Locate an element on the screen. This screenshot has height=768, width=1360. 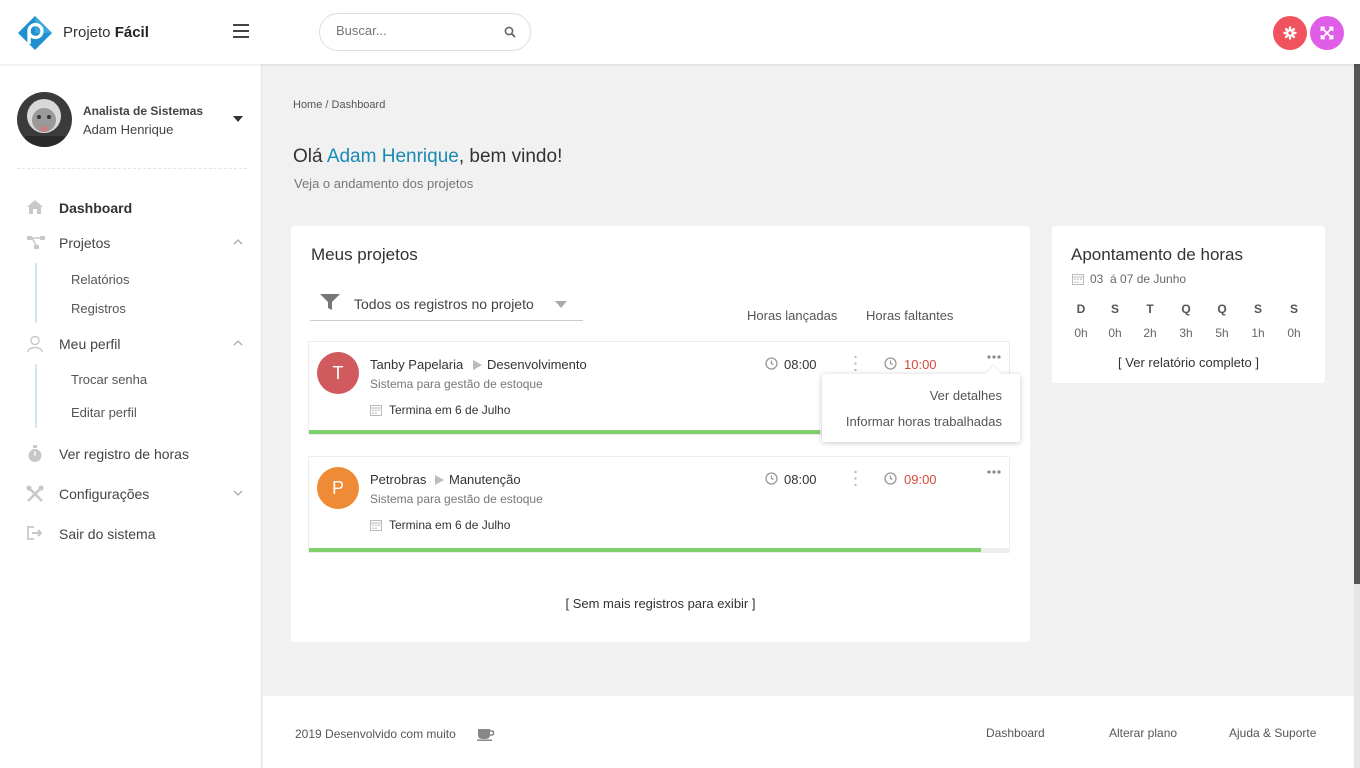
sidebar-subitem-trocar-senha: Trocar senha is located at coordinates (109, 379).